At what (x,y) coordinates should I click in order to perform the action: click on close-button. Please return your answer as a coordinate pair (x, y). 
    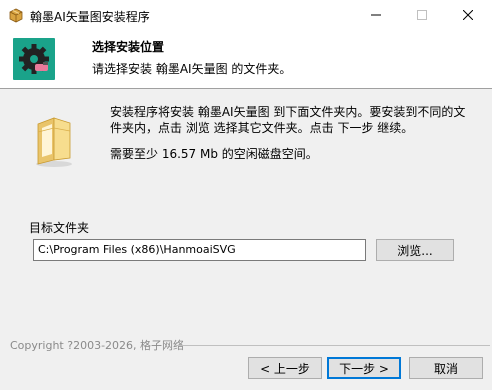
    Looking at the image, I should click on (468, 15).